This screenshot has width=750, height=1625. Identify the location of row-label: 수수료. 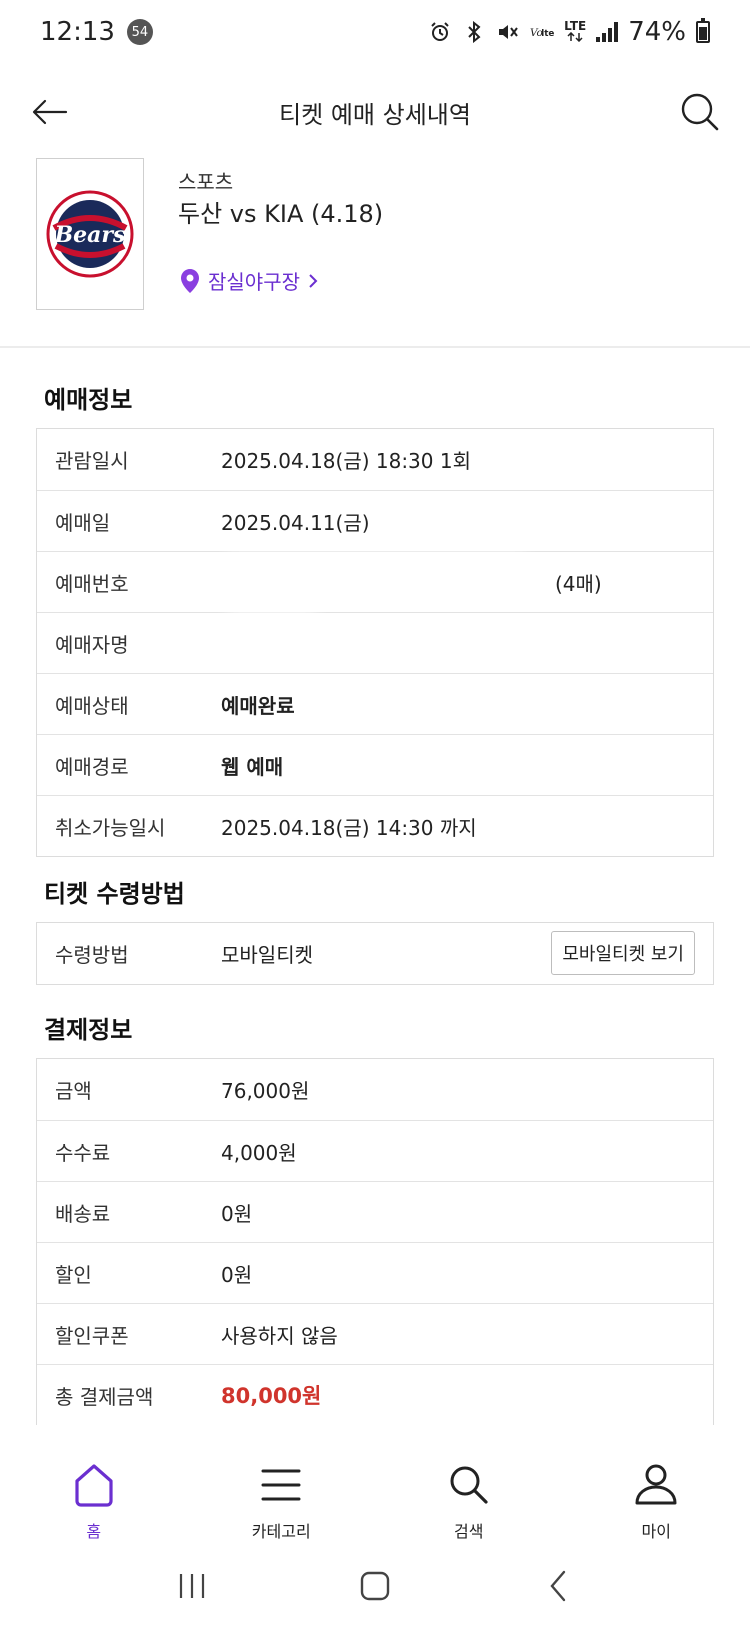
(83, 1152).